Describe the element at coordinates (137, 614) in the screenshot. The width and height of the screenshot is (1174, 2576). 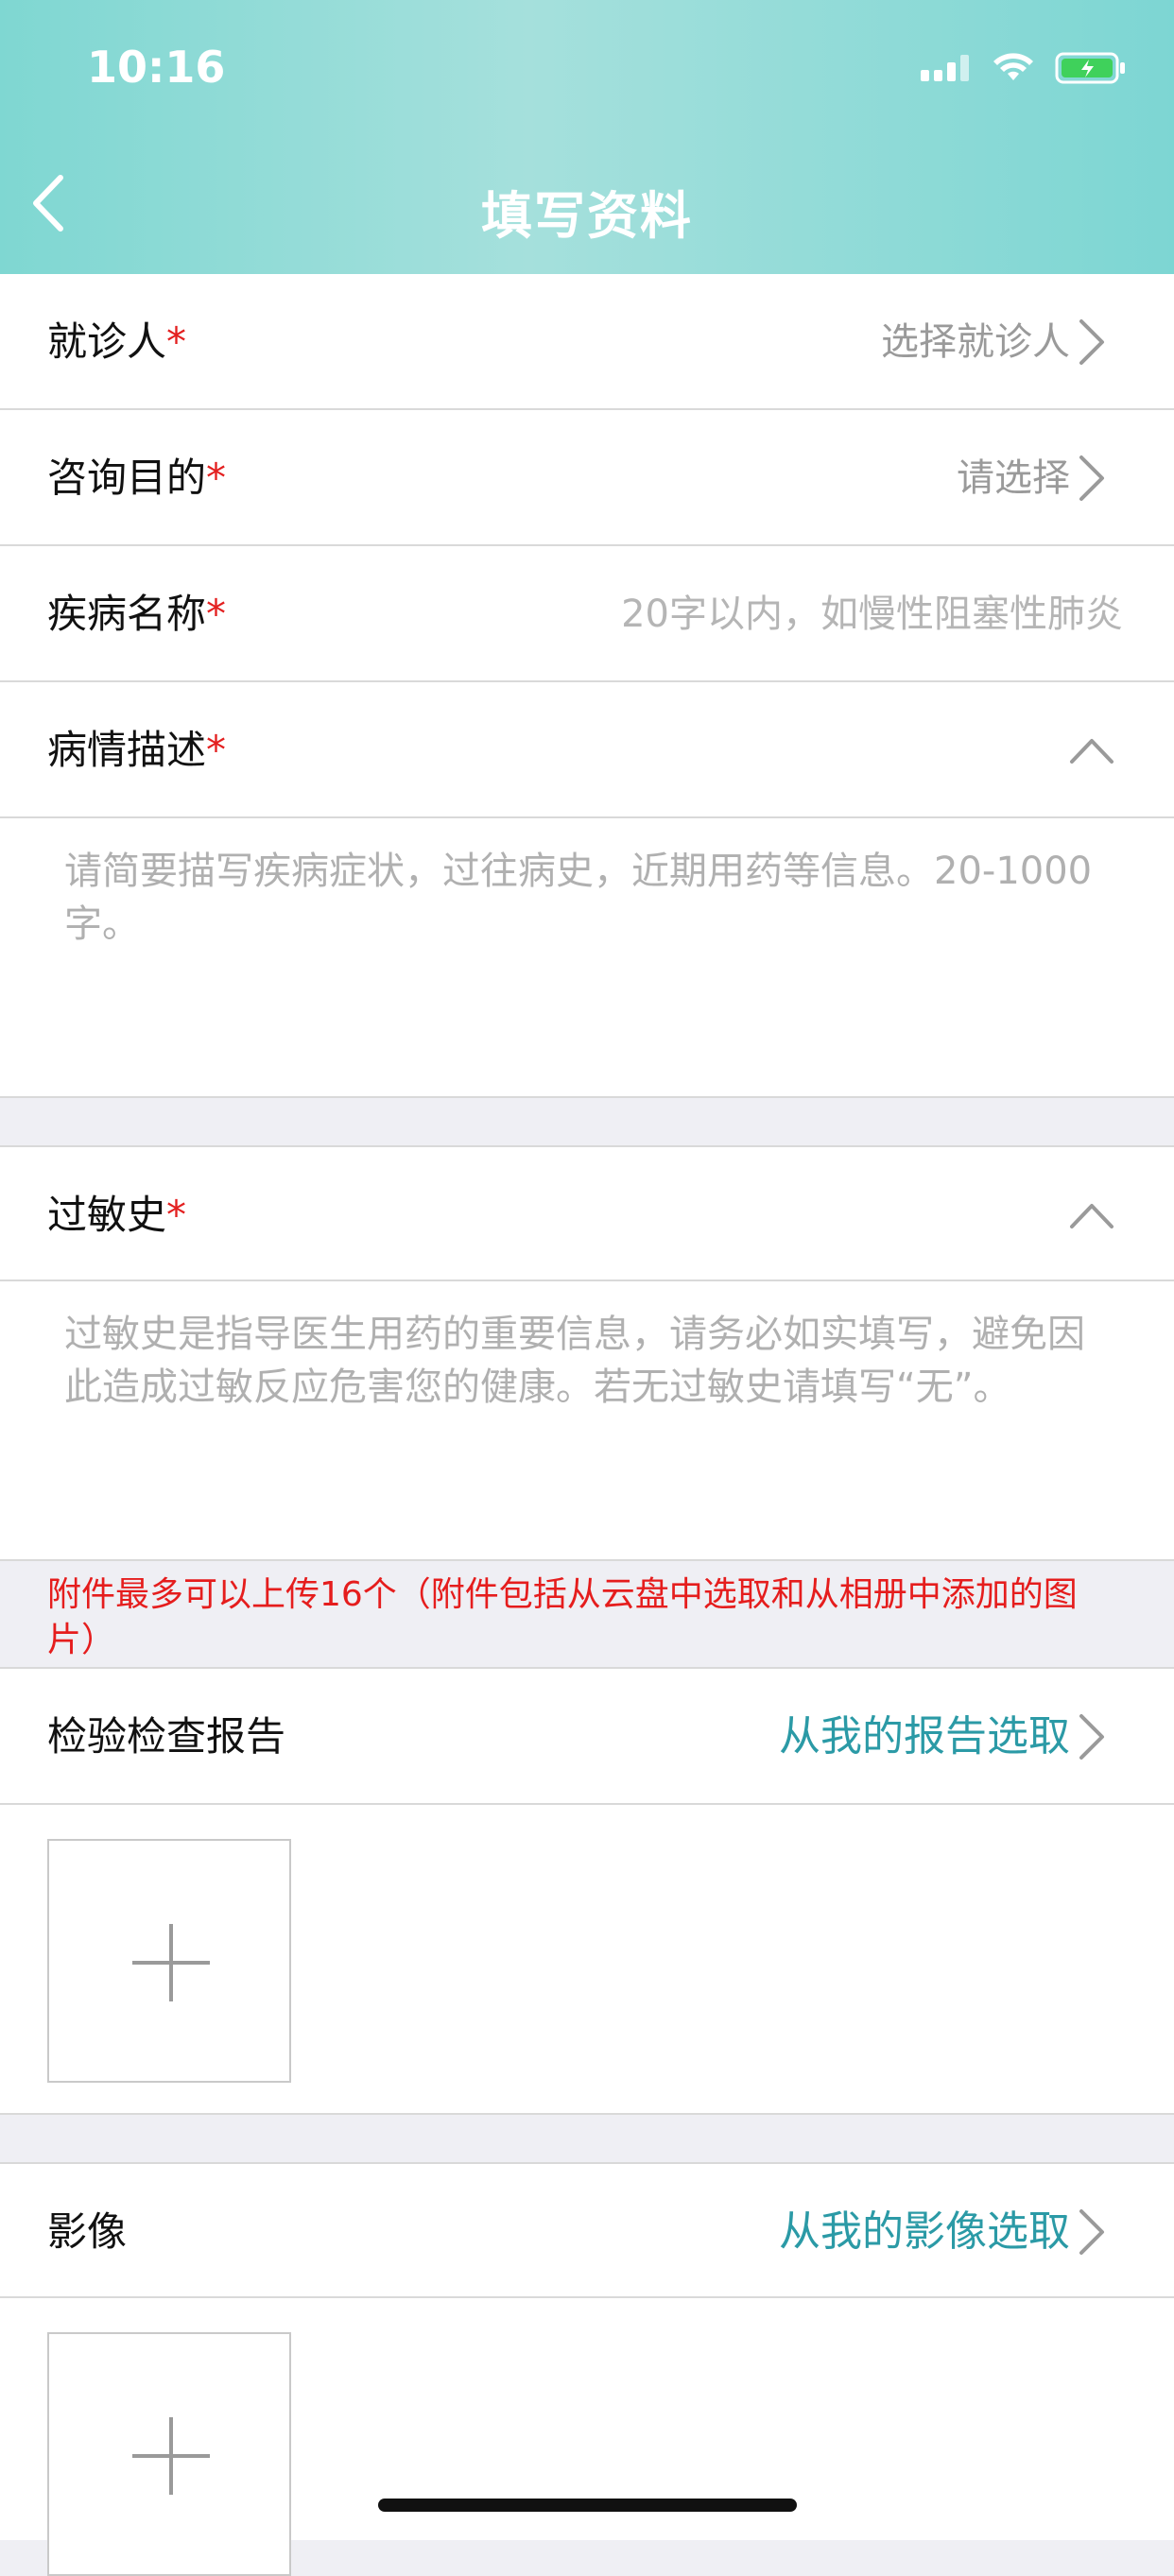
I see `disease-label: 疾病名称*` at that location.